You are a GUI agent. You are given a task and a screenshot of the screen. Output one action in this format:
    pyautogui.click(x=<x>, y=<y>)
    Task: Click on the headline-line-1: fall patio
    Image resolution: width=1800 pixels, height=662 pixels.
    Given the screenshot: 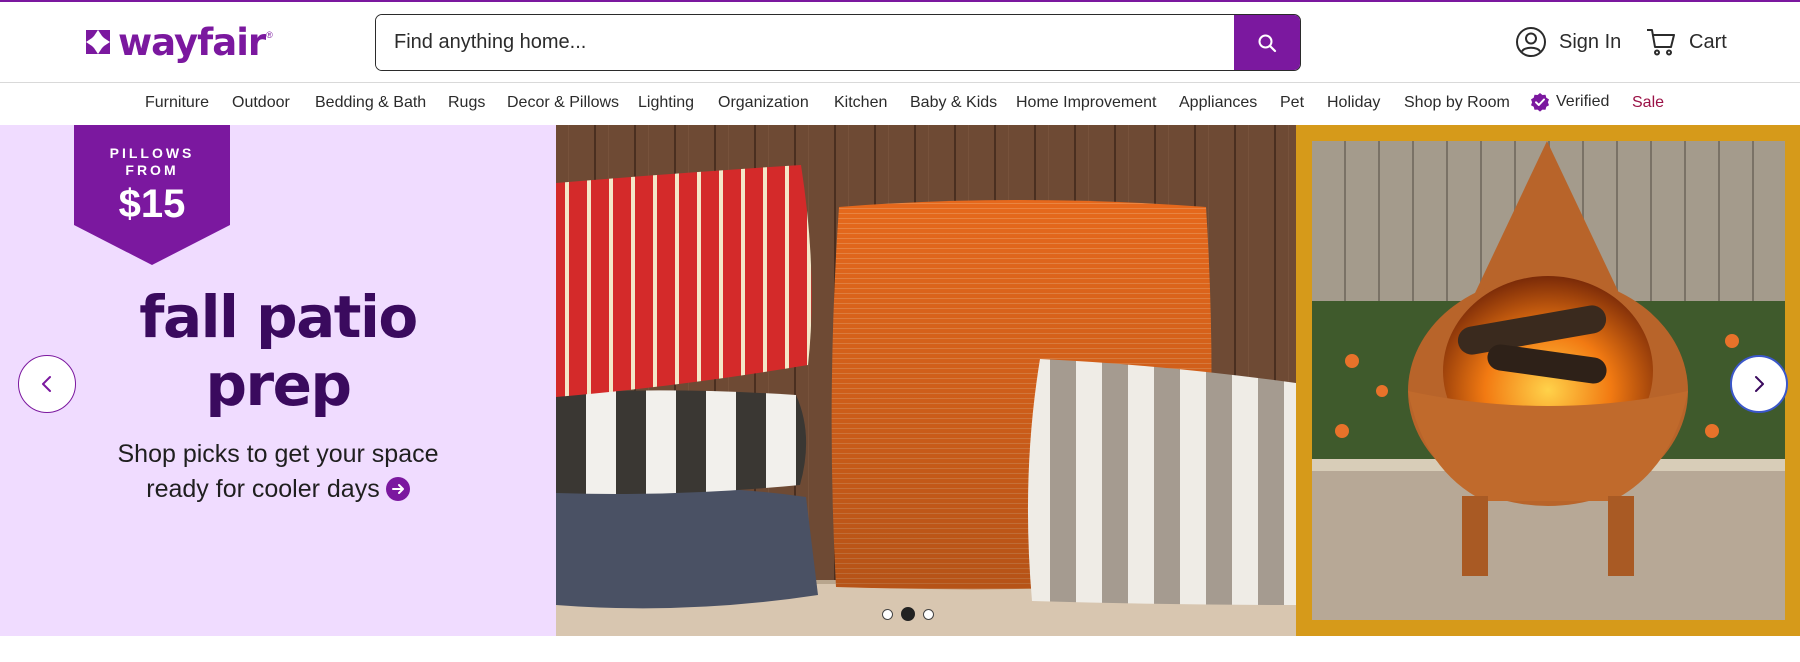 What is the action you would take?
    pyautogui.click(x=278, y=317)
    